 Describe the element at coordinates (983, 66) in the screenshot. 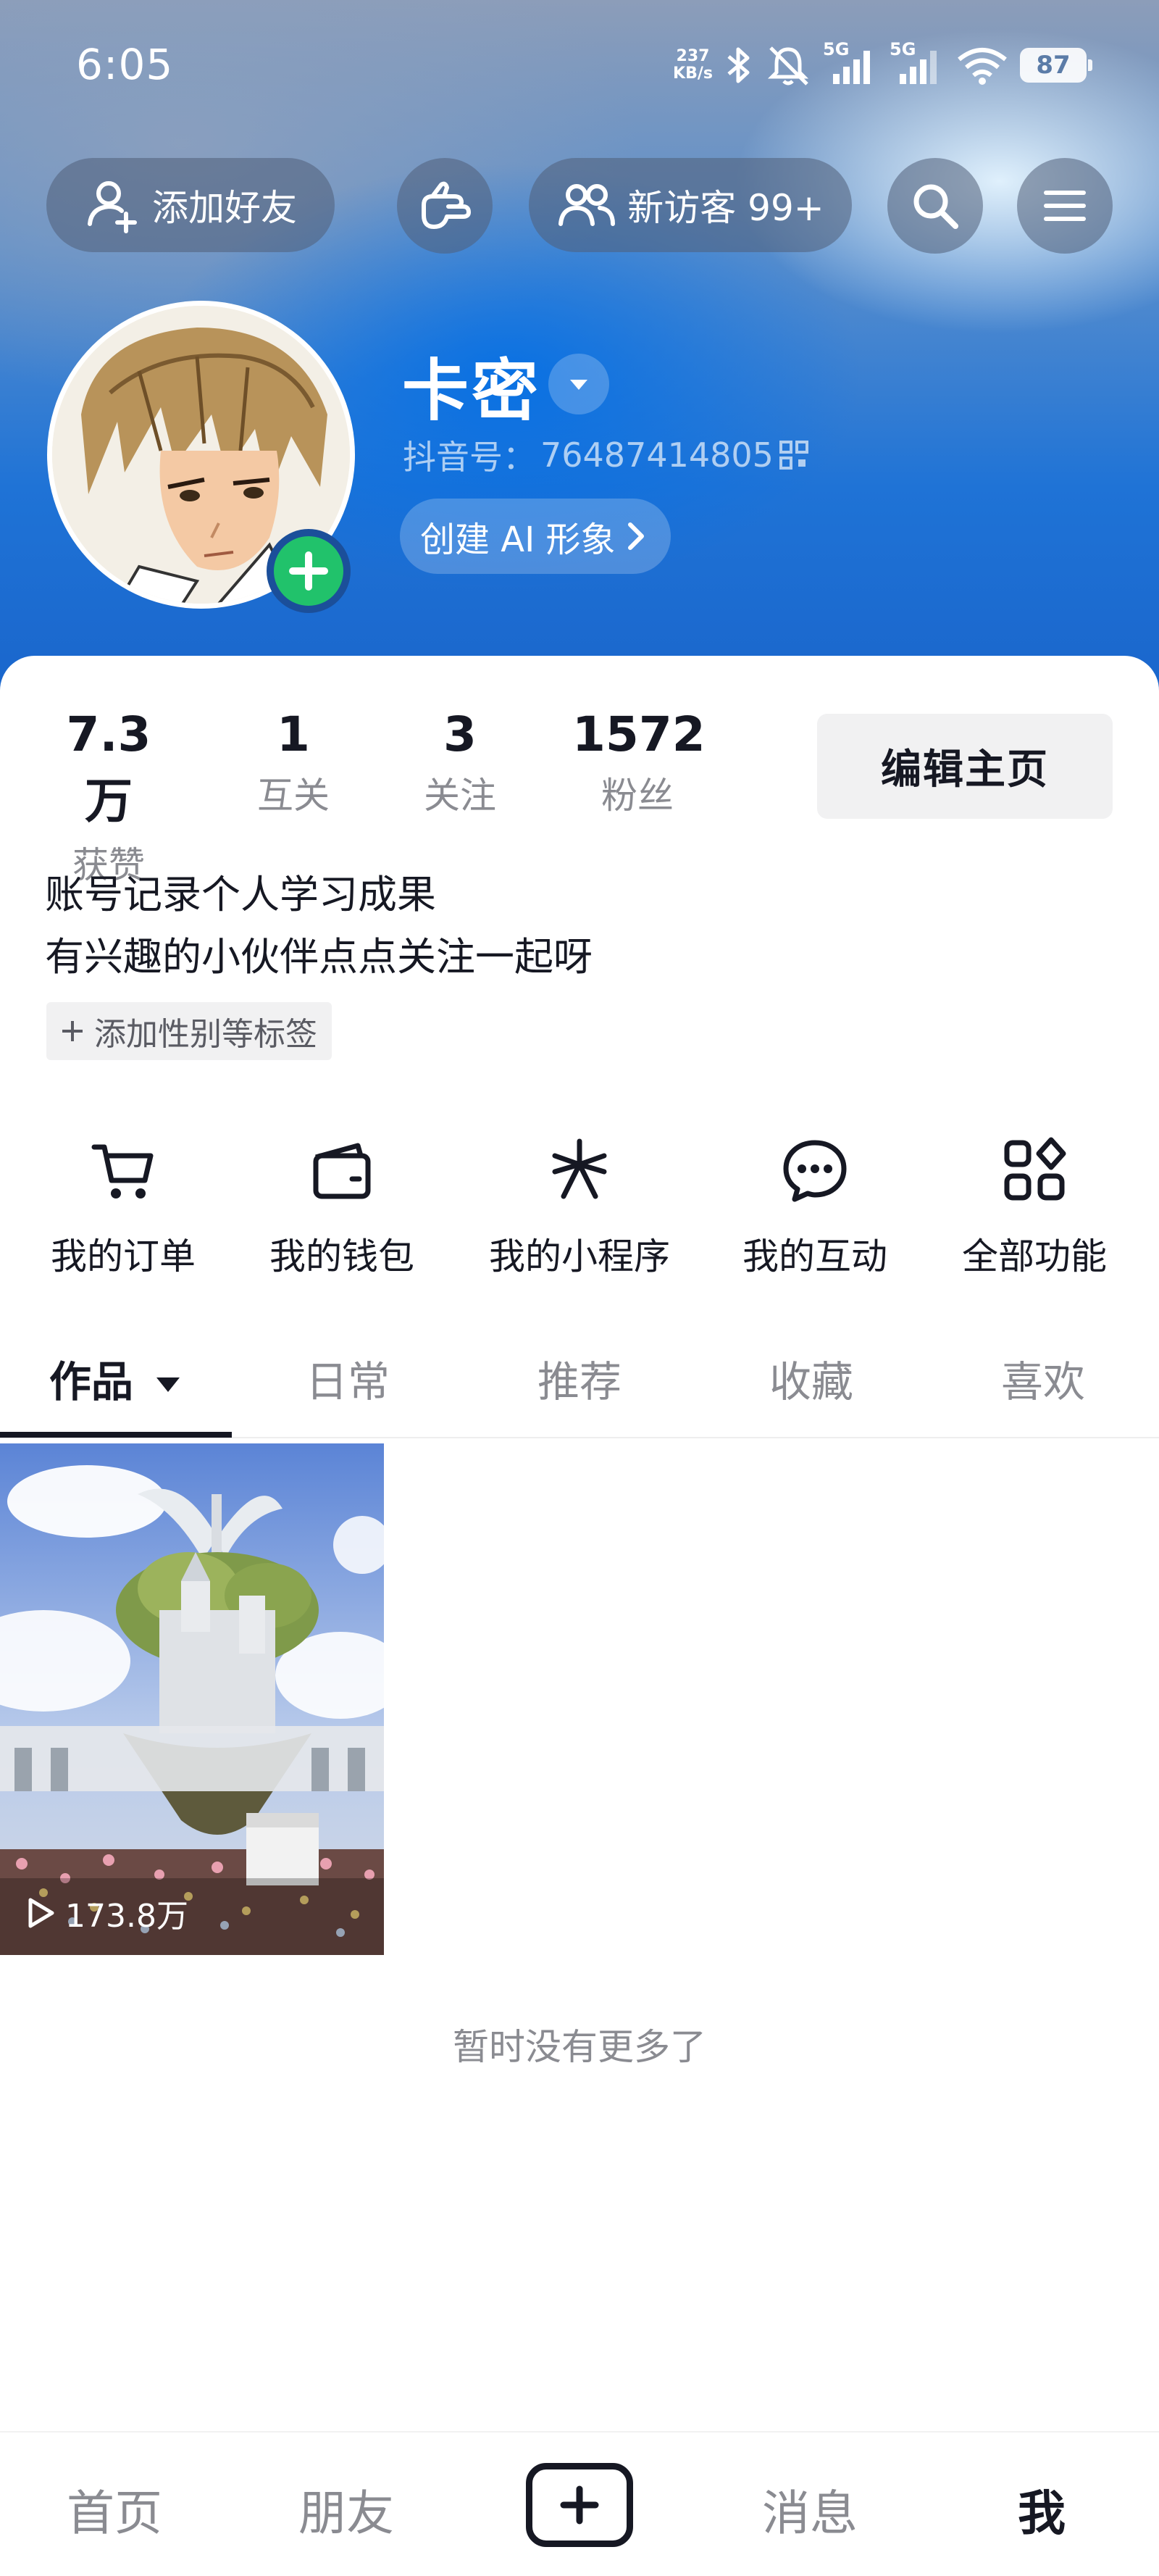

I see `wifi-icon` at that location.